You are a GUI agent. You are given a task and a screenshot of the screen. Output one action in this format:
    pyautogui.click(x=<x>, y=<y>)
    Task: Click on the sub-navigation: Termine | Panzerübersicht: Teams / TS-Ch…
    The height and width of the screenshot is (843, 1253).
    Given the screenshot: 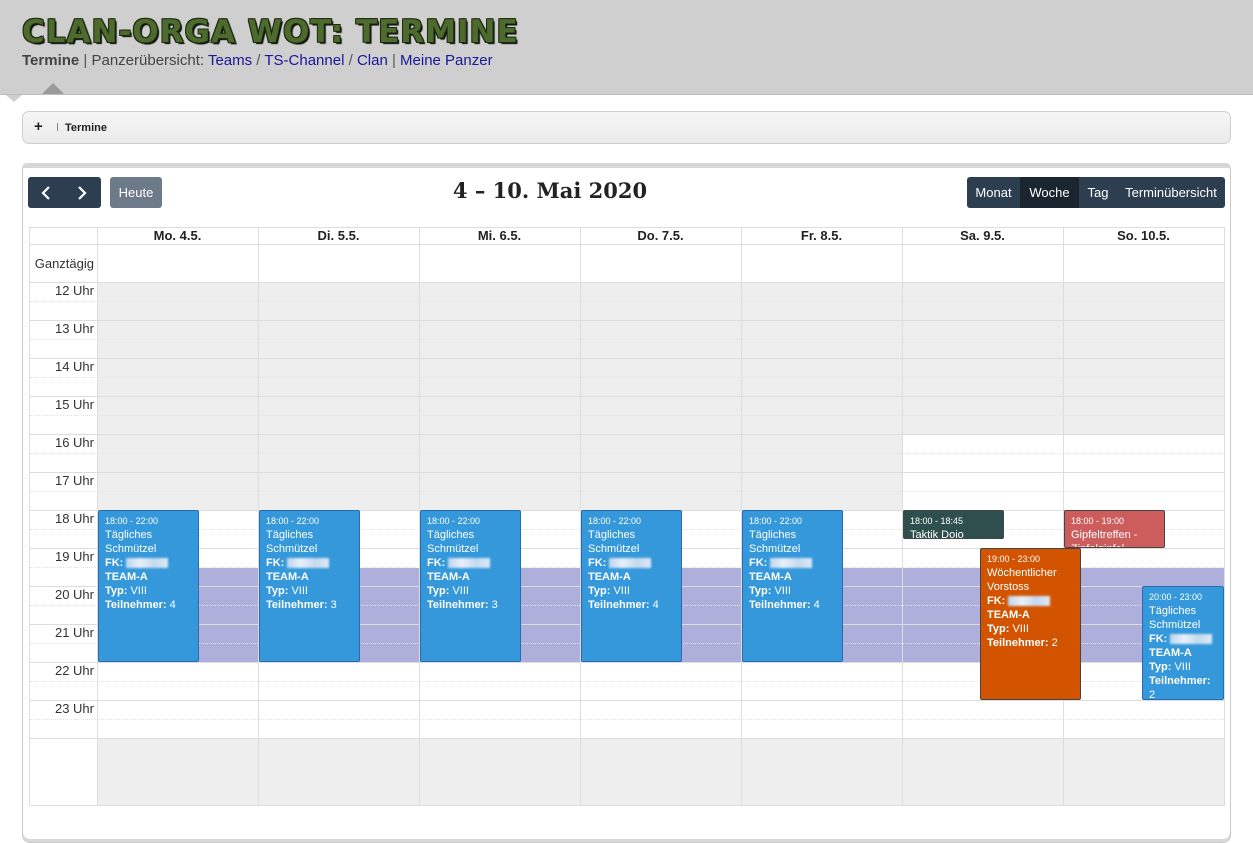 What is the action you would take?
    pyautogui.click(x=257, y=60)
    